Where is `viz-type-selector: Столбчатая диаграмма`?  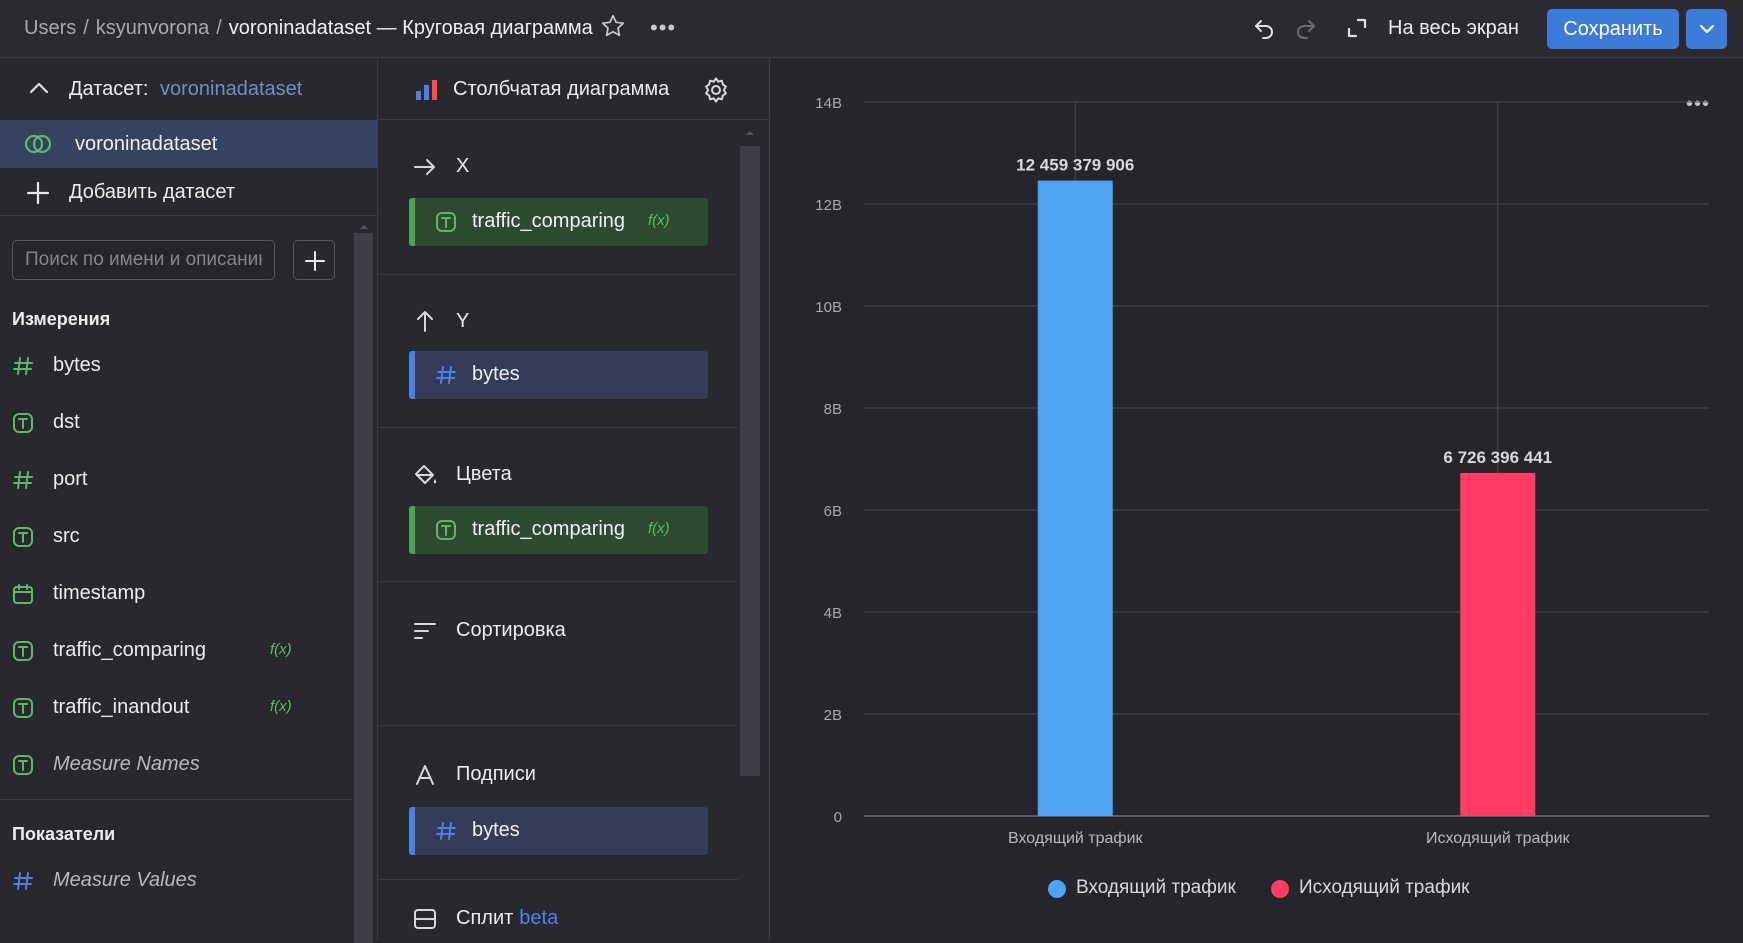
viz-type-selector: Столбчатая диаграмма is located at coordinates (574, 89).